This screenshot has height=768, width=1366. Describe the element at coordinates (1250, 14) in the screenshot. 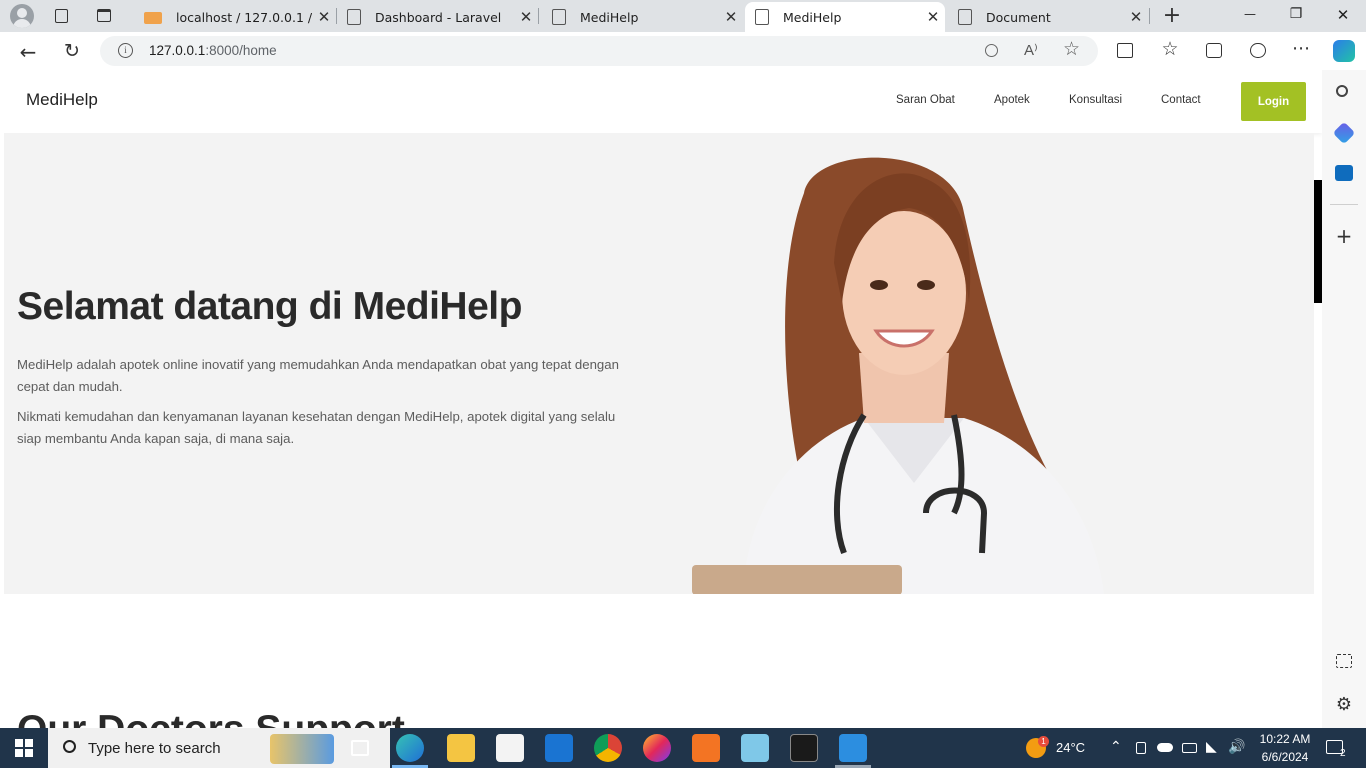

I see `minimize-button: —` at that location.